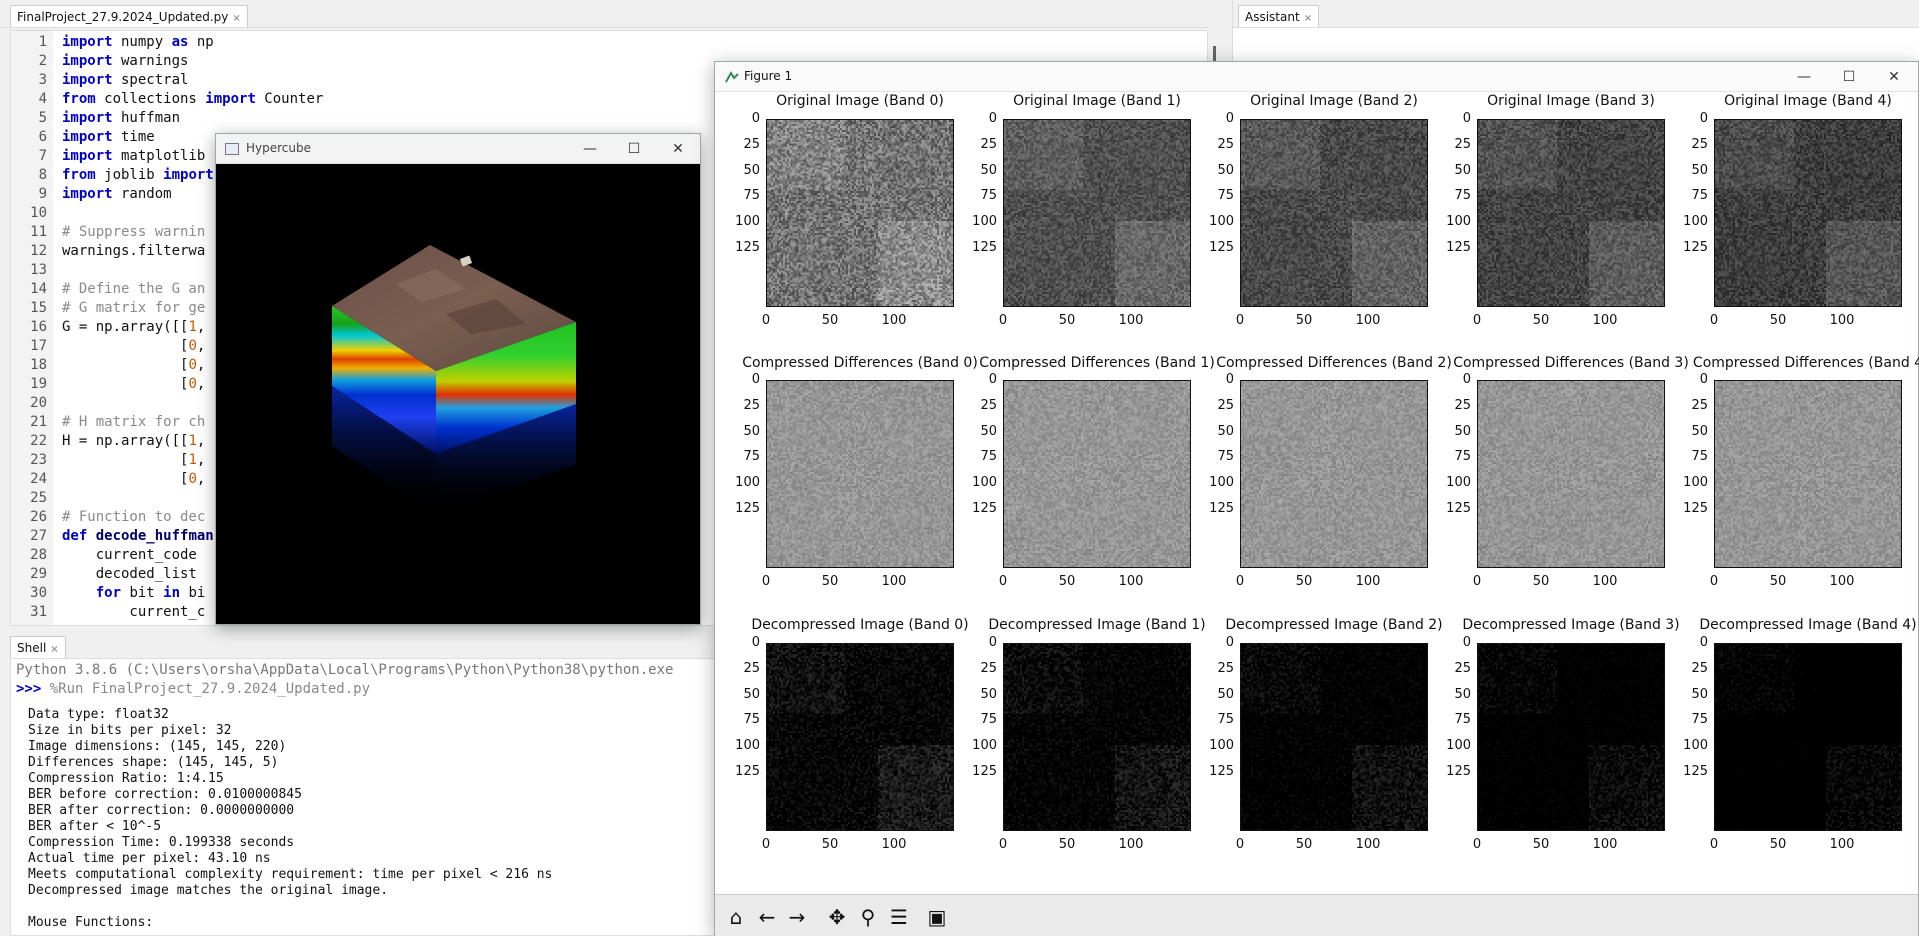 This screenshot has width=1919, height=936. What do you see at coordinates (38, 289) in the screenshot?
I see `line-number: 14` at bounding box center [38, 289].